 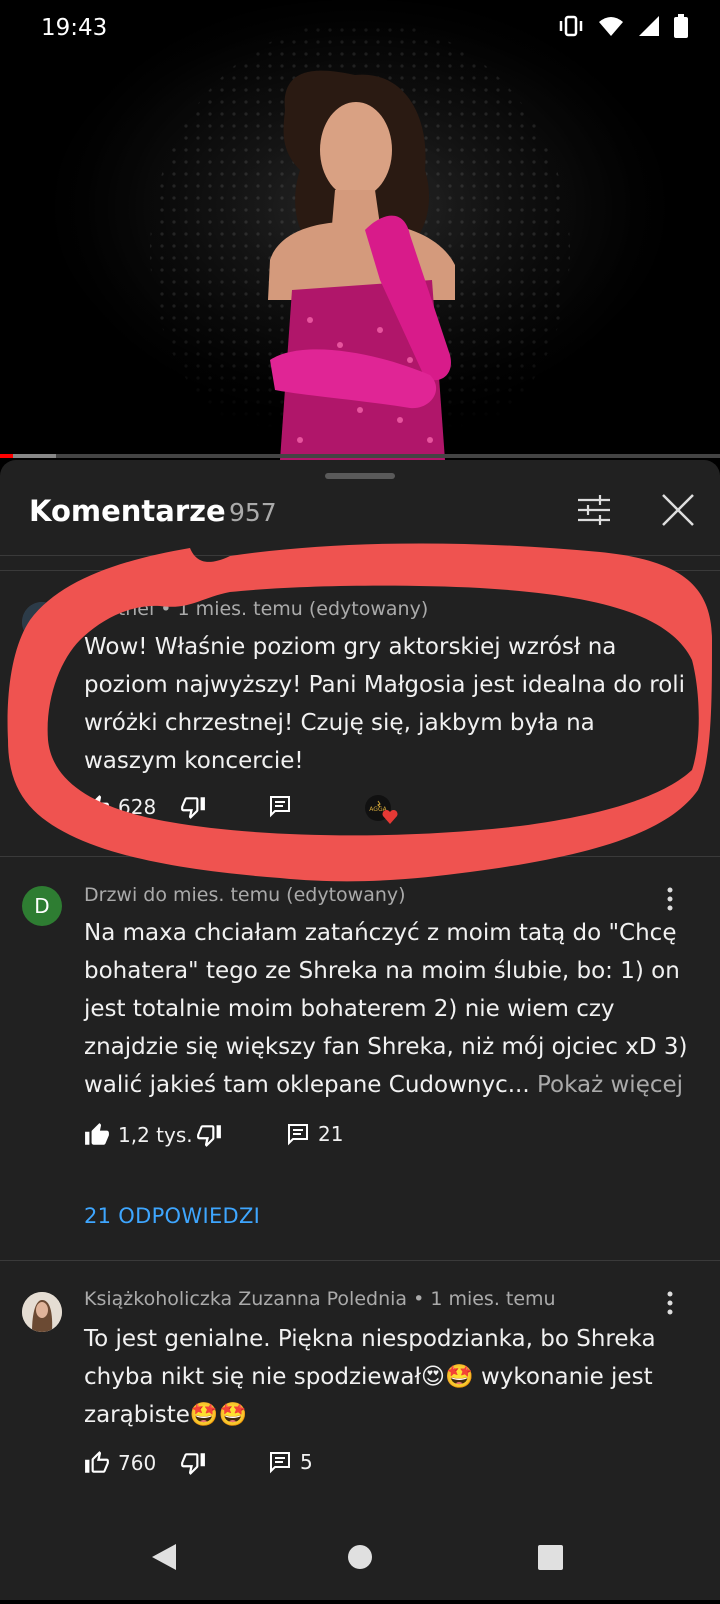 I want to click on reply-count: 5, so click(x=306, y=1462).